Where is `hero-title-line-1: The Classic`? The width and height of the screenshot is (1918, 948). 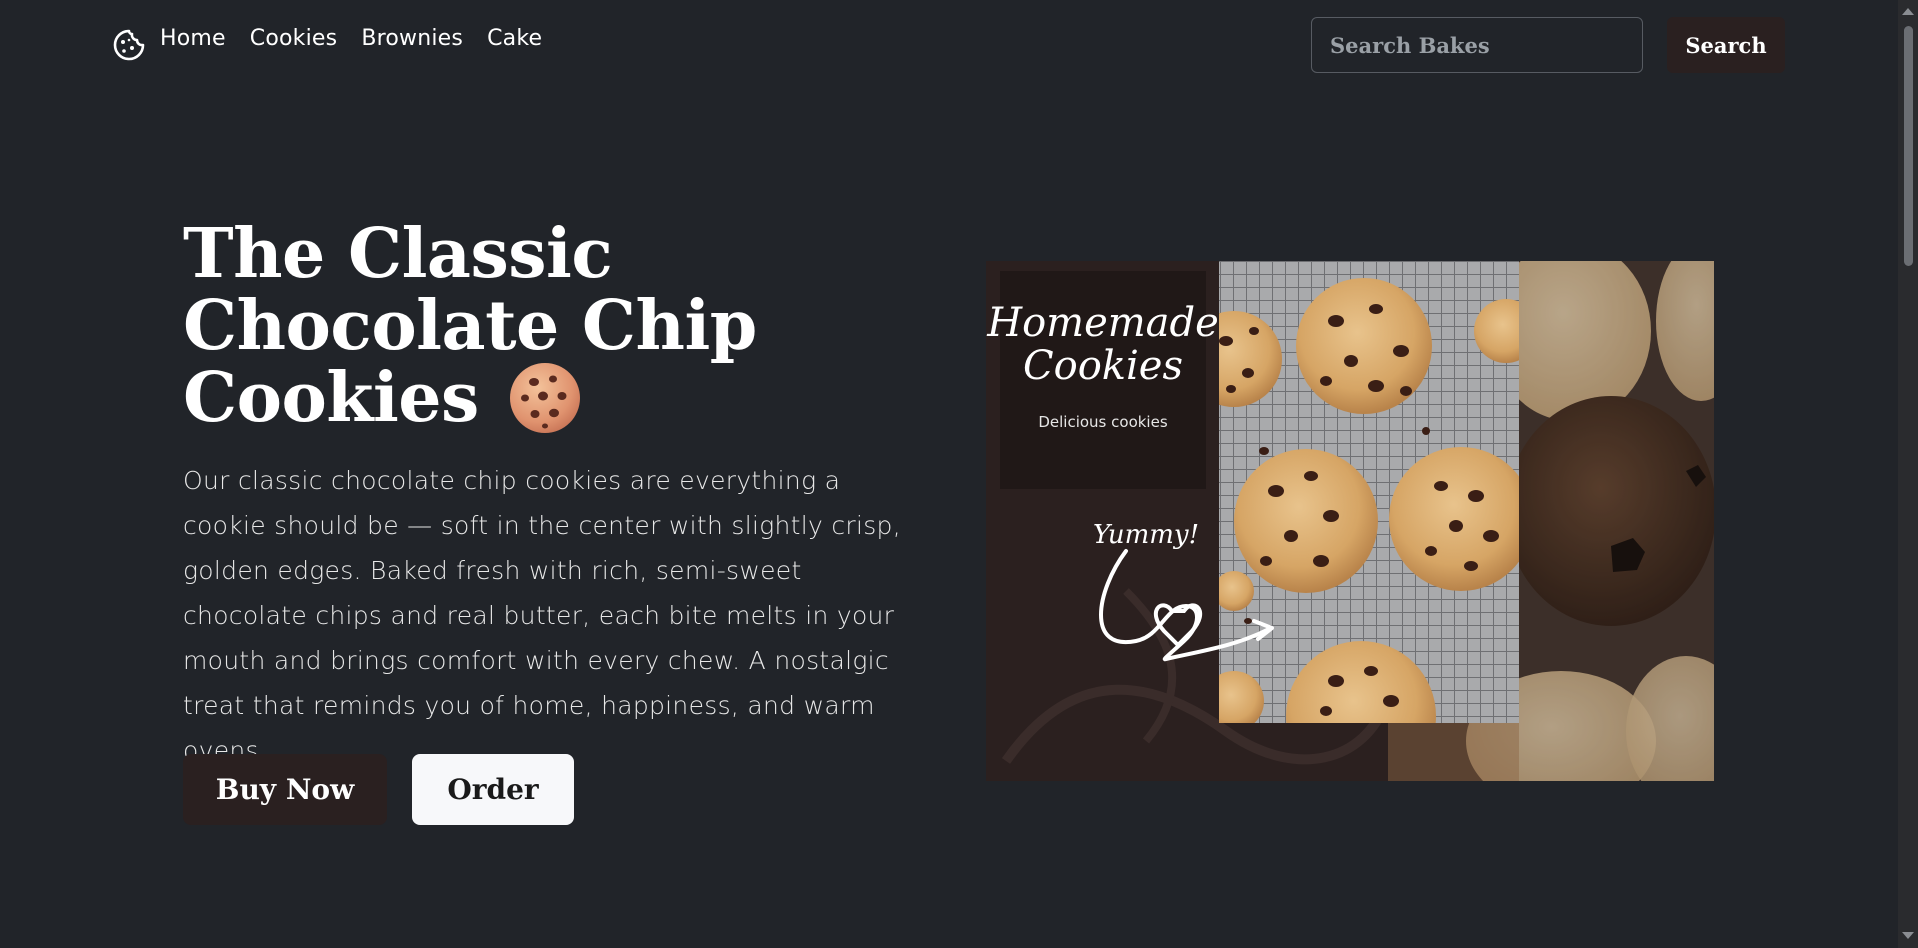 hero-title-line-1: The Classic is located at coordinates (398, 254).